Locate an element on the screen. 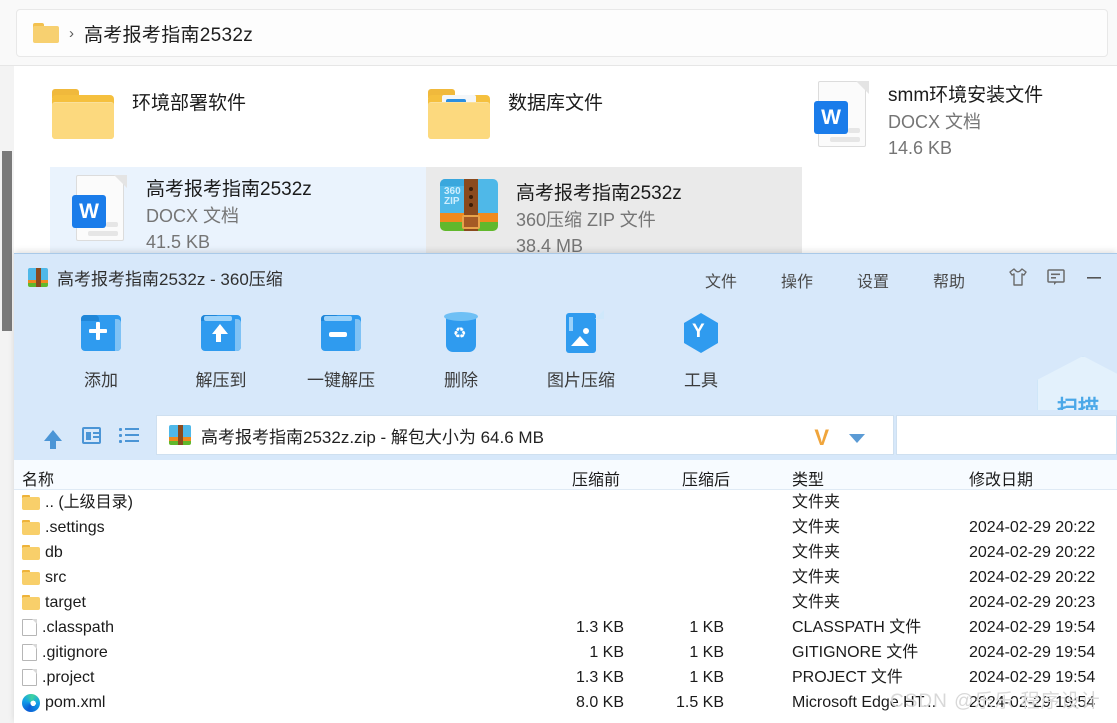  zip-360-icon: 360 ZIP is located at coordinates (469, 205).